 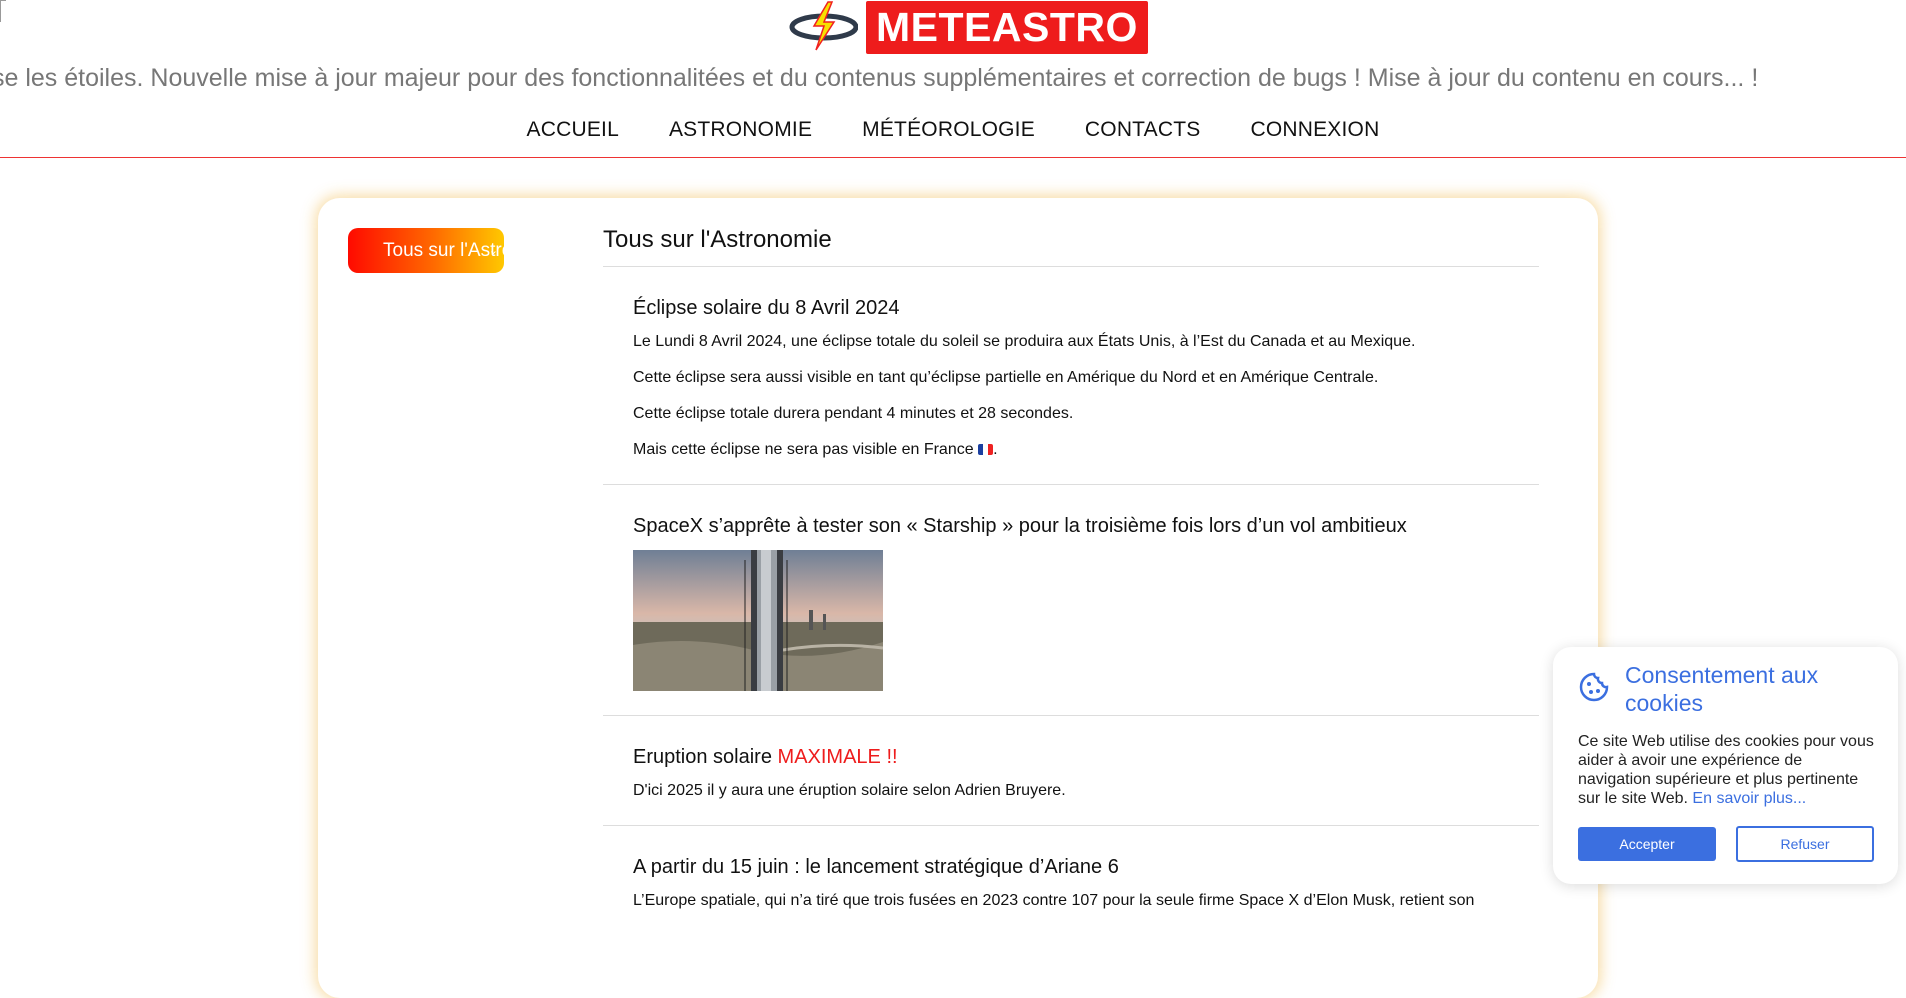 I want to click on saturn-lightning-icon, so click(x=823, y=27).